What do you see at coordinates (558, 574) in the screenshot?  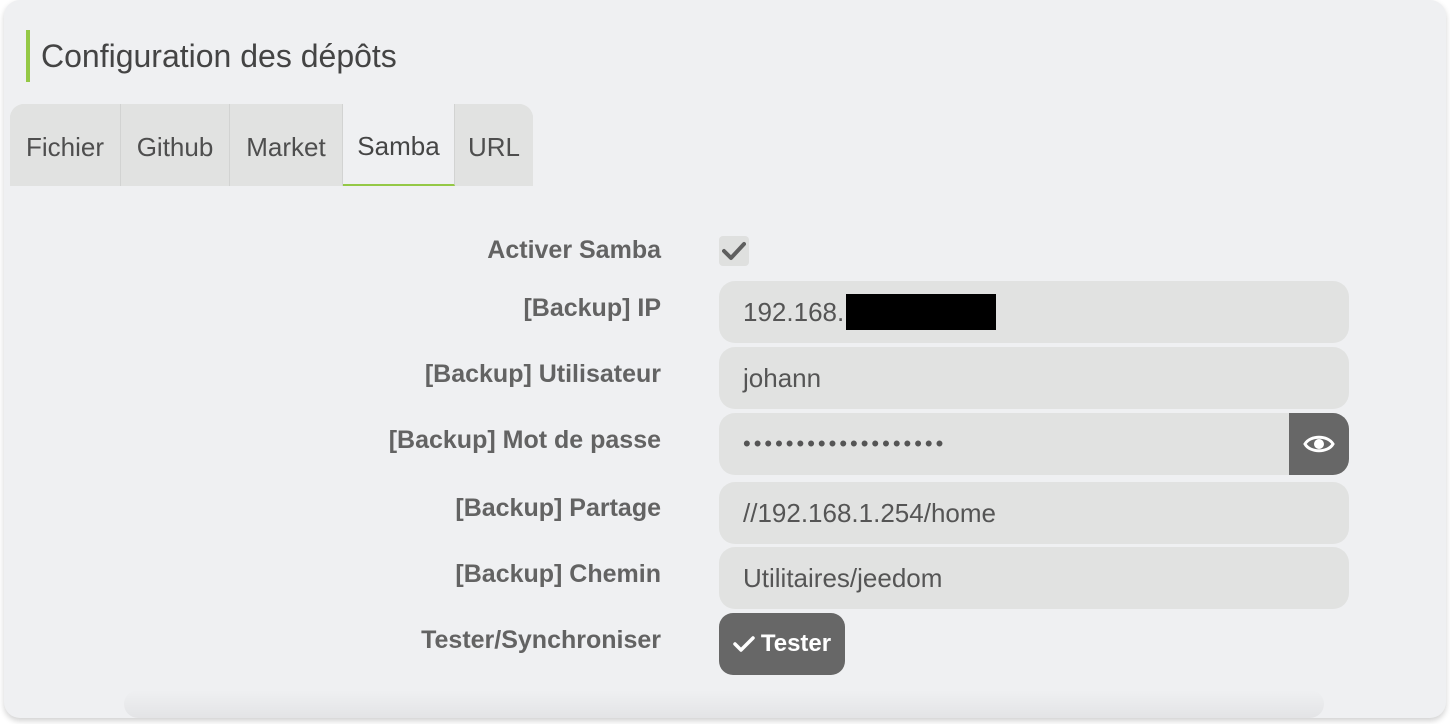 I see `backup-path-label: [Backup] Chemin` at bounding box center [558, 574].